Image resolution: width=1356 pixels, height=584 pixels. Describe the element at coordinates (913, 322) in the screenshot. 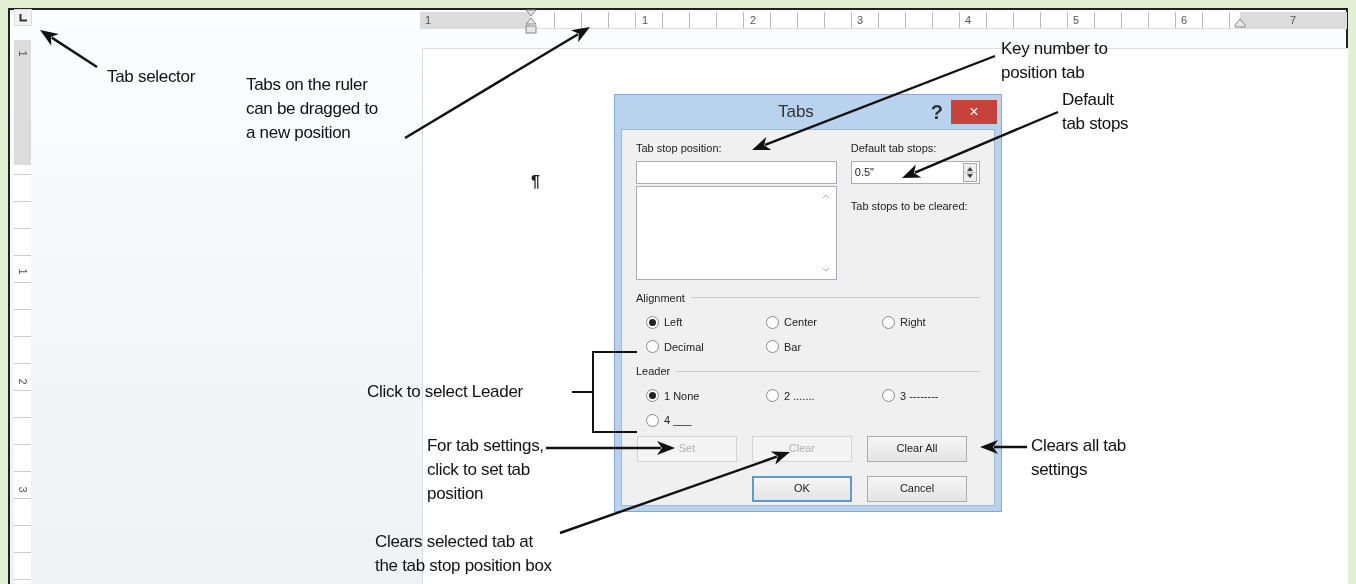

I see `radio-label: Right` at that location.